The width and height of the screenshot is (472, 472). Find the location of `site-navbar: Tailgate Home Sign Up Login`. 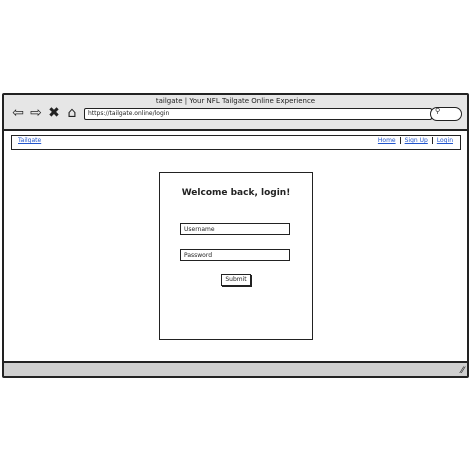

site-navbar: Tailgate Home Sign Up Login is located at coordinates (236, 142).